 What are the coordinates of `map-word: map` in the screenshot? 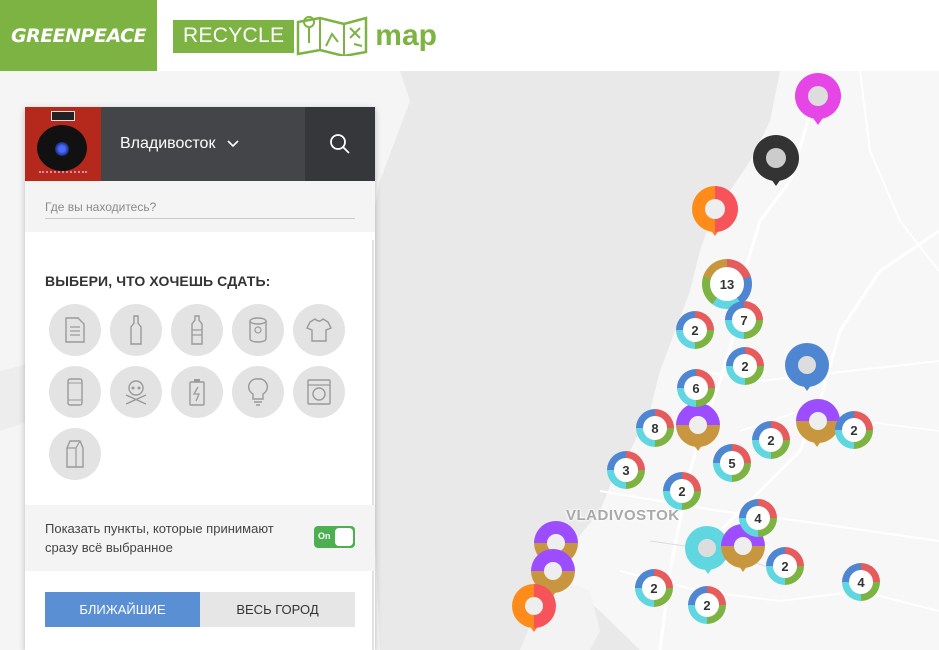 It's located at (406, 35).